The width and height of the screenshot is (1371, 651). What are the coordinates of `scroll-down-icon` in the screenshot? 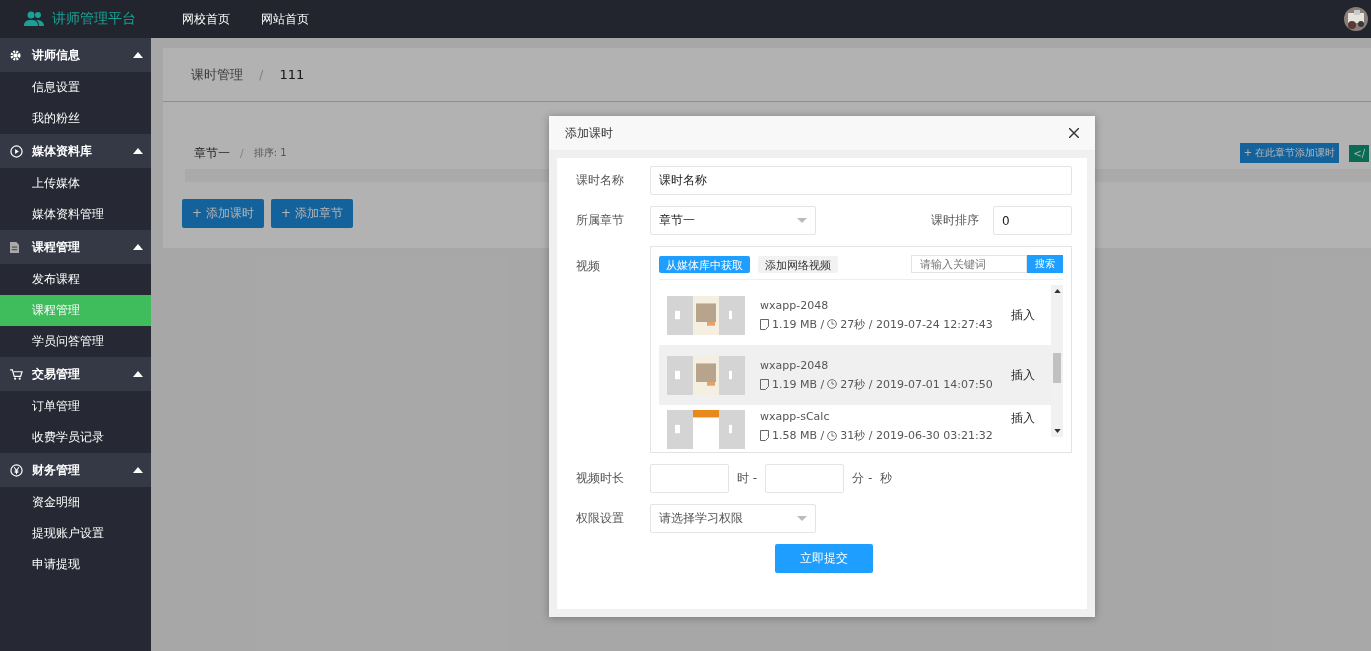 It's located at (1057, 431).